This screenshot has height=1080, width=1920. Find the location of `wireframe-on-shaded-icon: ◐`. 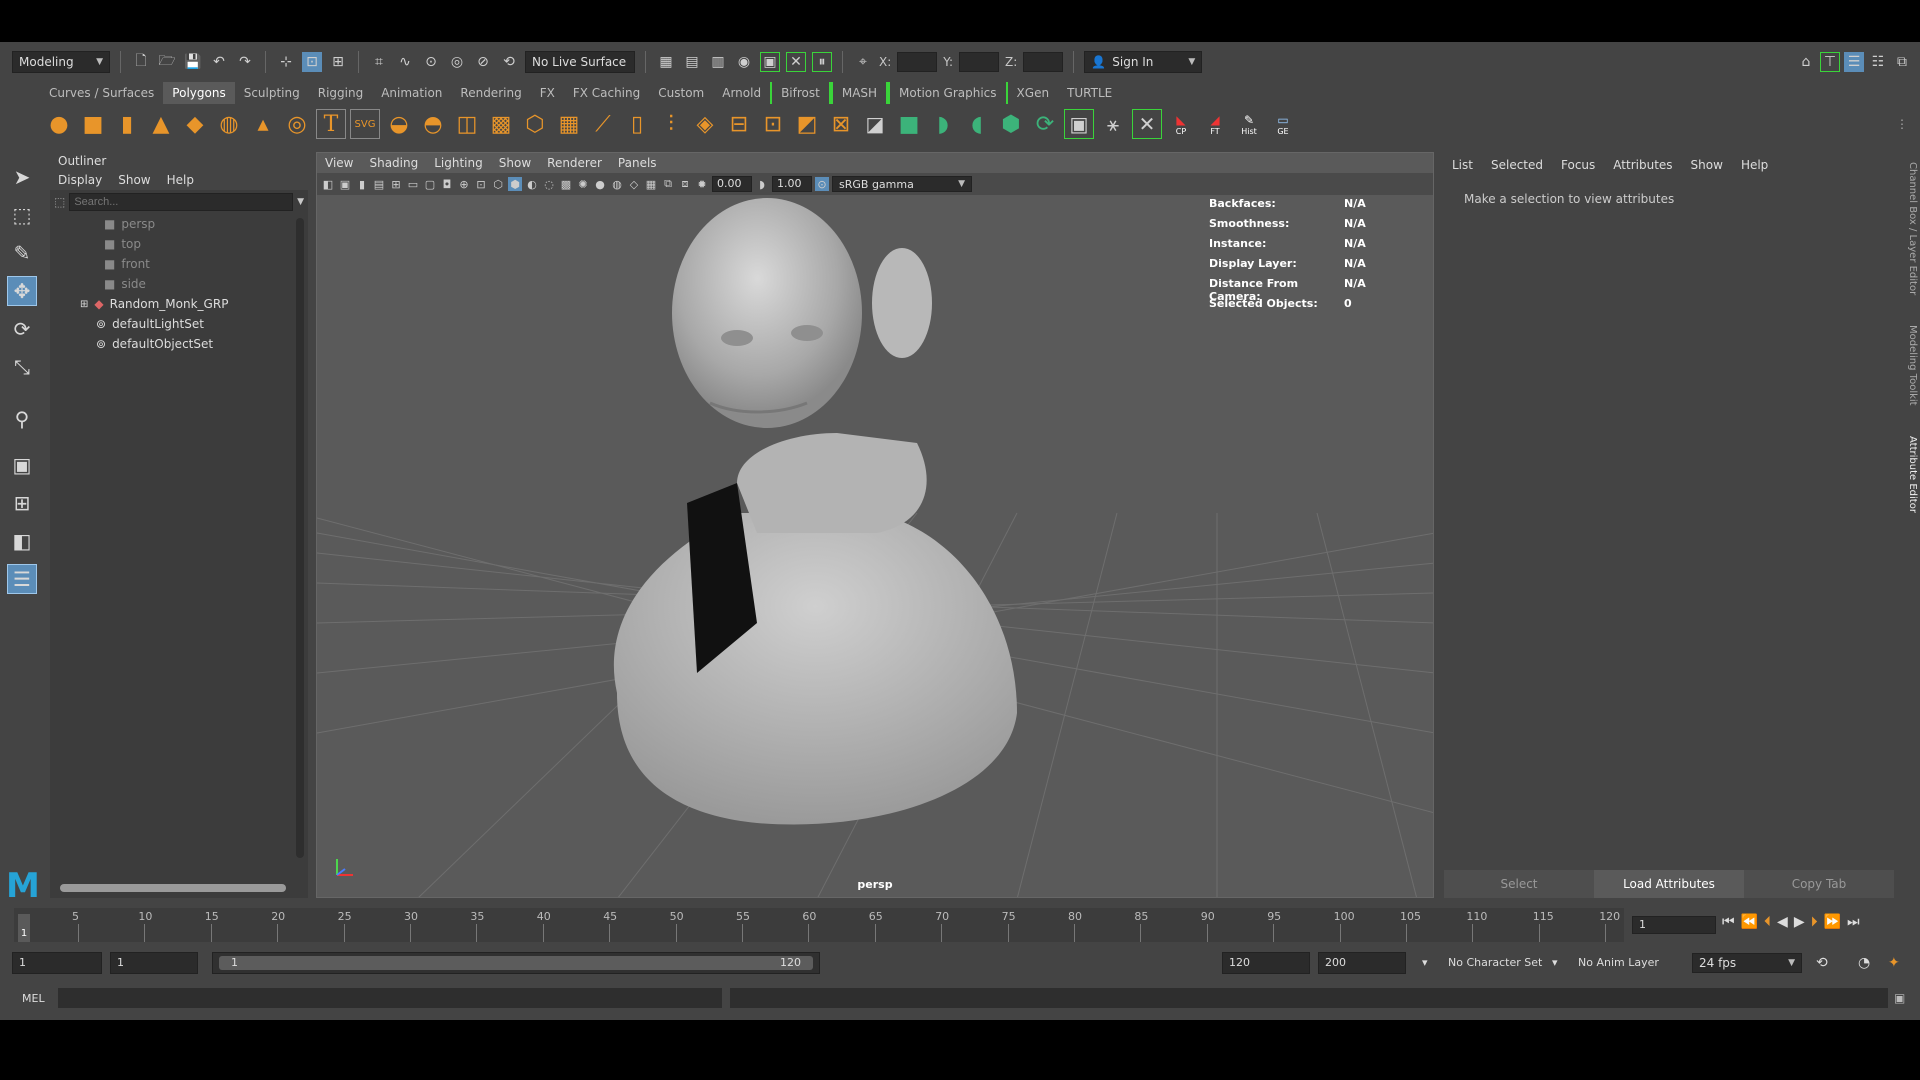

wireframe-on-shaded-icon: ◐ is located at coordinates (532, 184).